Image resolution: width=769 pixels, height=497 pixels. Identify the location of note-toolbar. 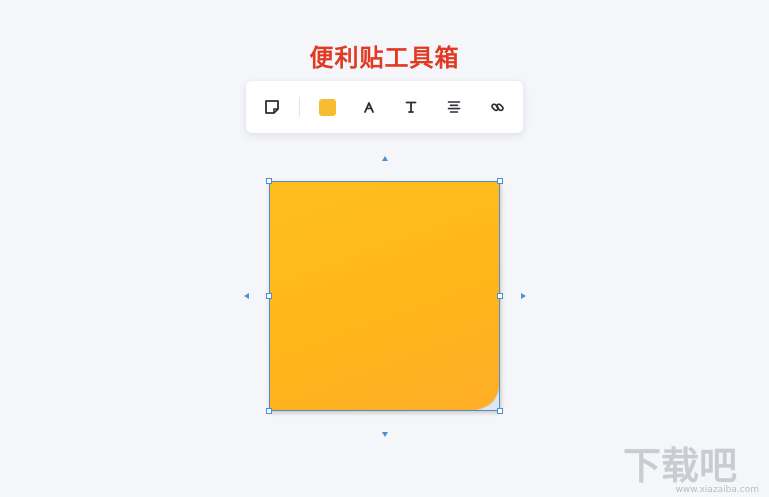
(384, 107).